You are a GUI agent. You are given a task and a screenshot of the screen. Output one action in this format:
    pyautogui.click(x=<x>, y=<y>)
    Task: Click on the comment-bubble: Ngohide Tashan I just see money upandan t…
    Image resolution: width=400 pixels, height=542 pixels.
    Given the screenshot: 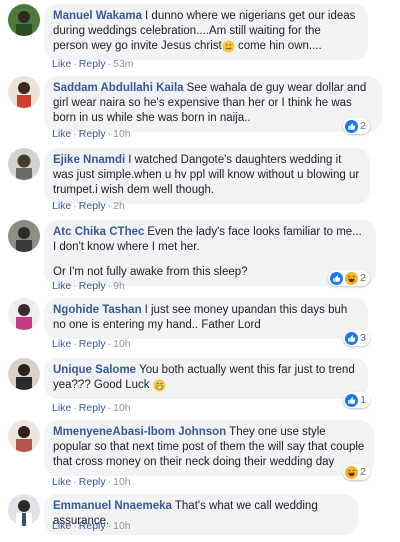 What is the action you would take?
    pyautogui.click(x=206, y=318)
    